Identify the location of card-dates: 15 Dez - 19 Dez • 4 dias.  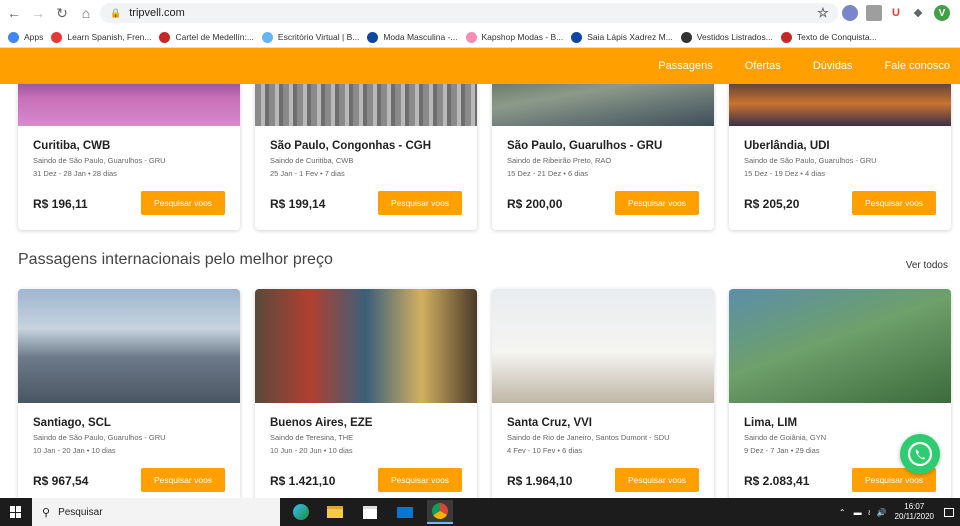
(784, 173).